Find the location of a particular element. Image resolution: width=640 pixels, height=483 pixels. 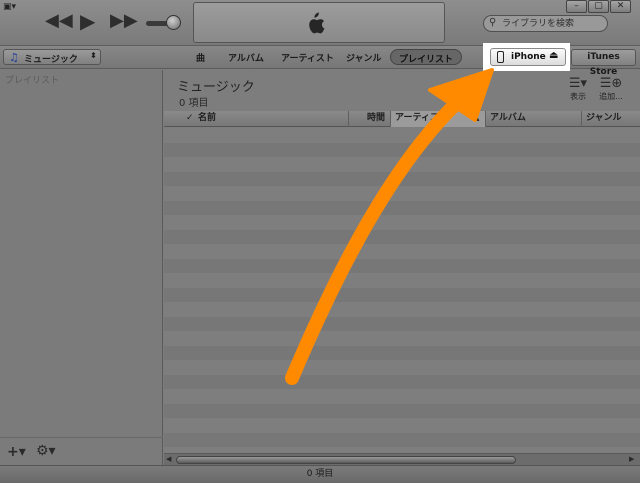

add-icon: +▾ is located at coordinates (16, 452).